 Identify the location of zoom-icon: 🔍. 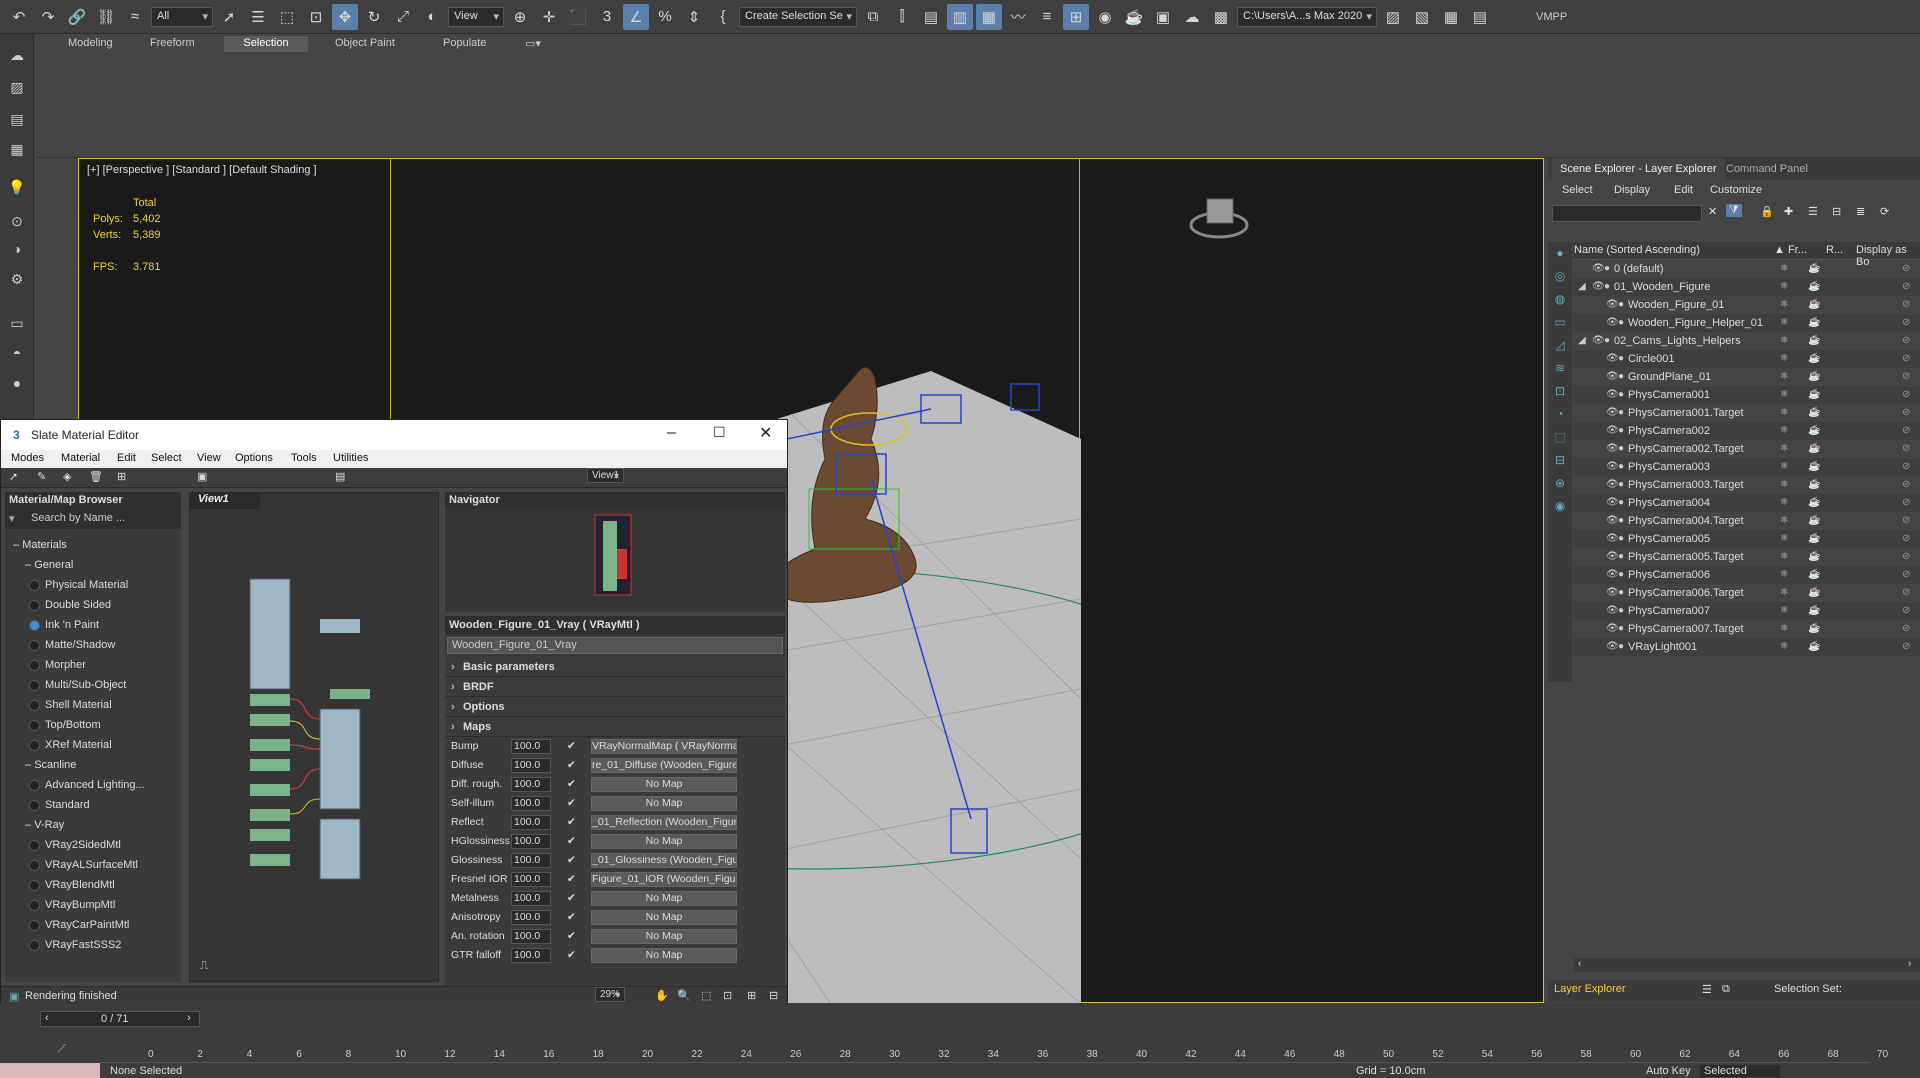
(684, 995).